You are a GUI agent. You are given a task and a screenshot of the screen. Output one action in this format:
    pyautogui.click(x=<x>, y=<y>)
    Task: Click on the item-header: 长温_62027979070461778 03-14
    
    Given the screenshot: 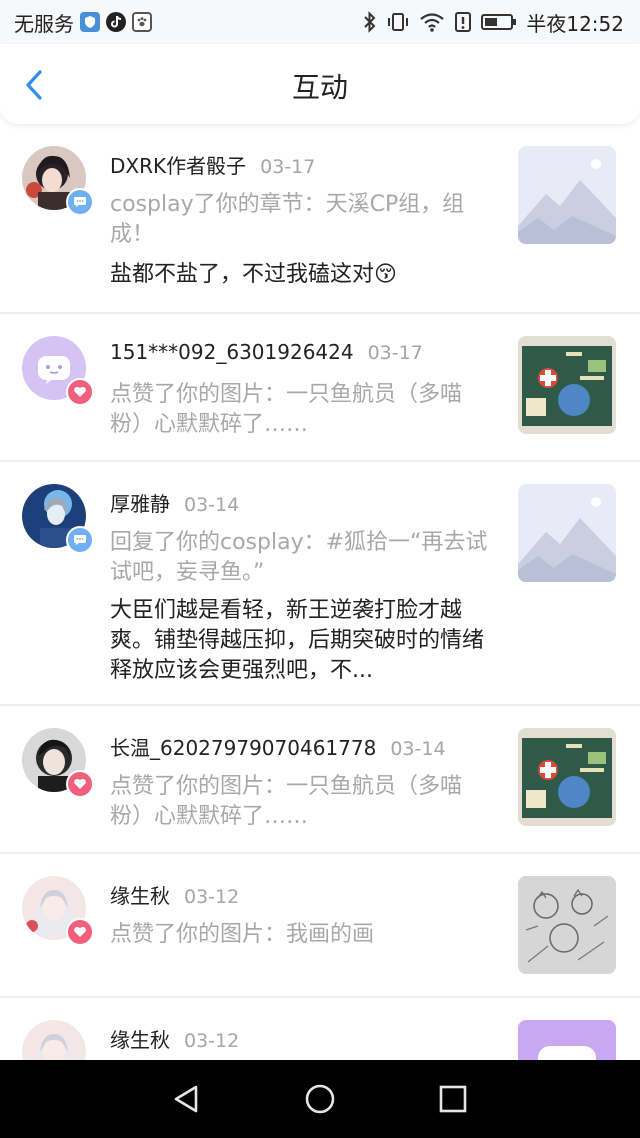 What is the action you would take?
    pyautogui.click(x=278, y=746)
    